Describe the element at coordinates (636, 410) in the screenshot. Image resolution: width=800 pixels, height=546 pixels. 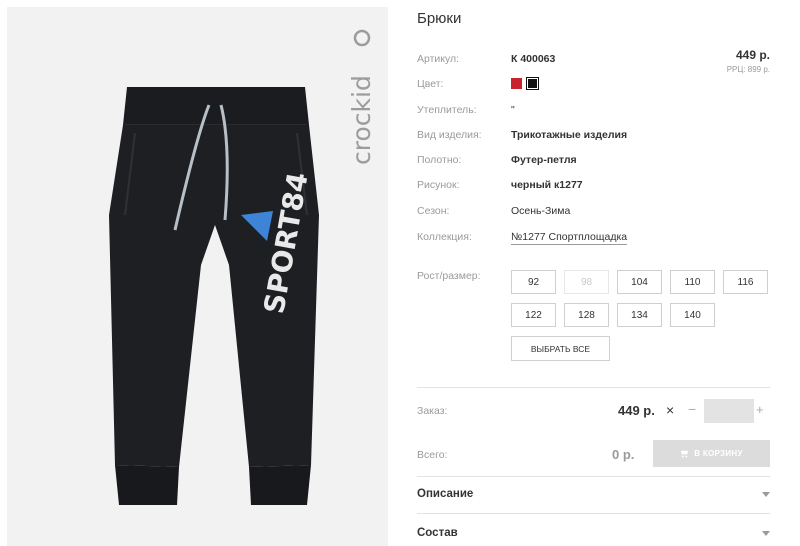
I see `order-price: 449 р.` at that location.